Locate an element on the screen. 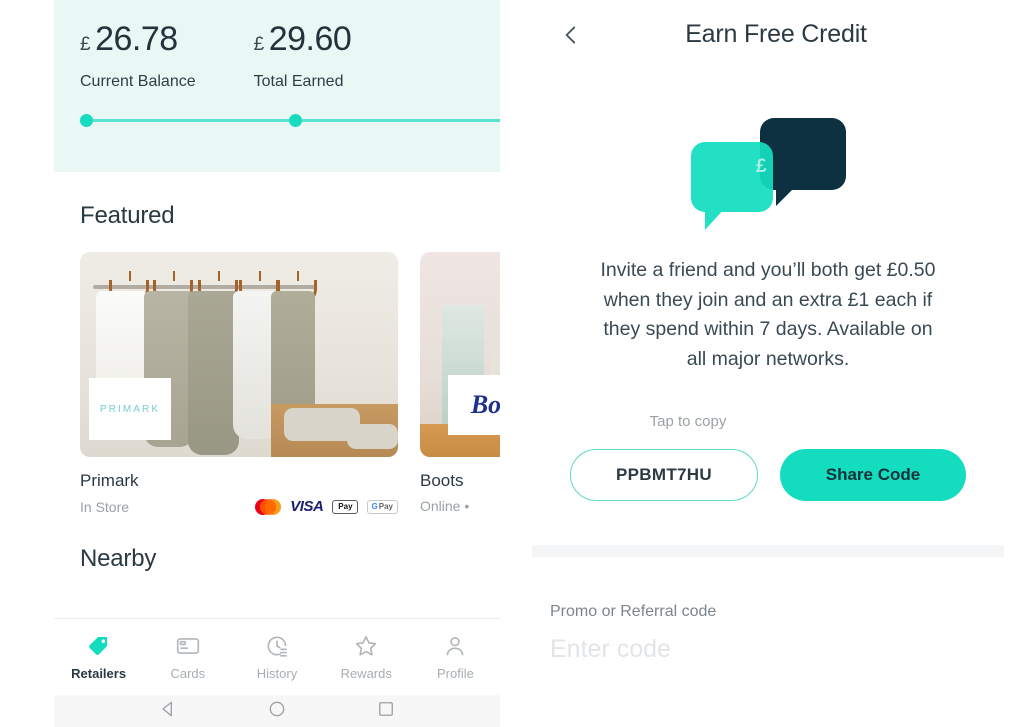 The height and width of the screenshot is (727, 1024). current-balance-amount: £ 26.78 is located at coordinates (138, 39).